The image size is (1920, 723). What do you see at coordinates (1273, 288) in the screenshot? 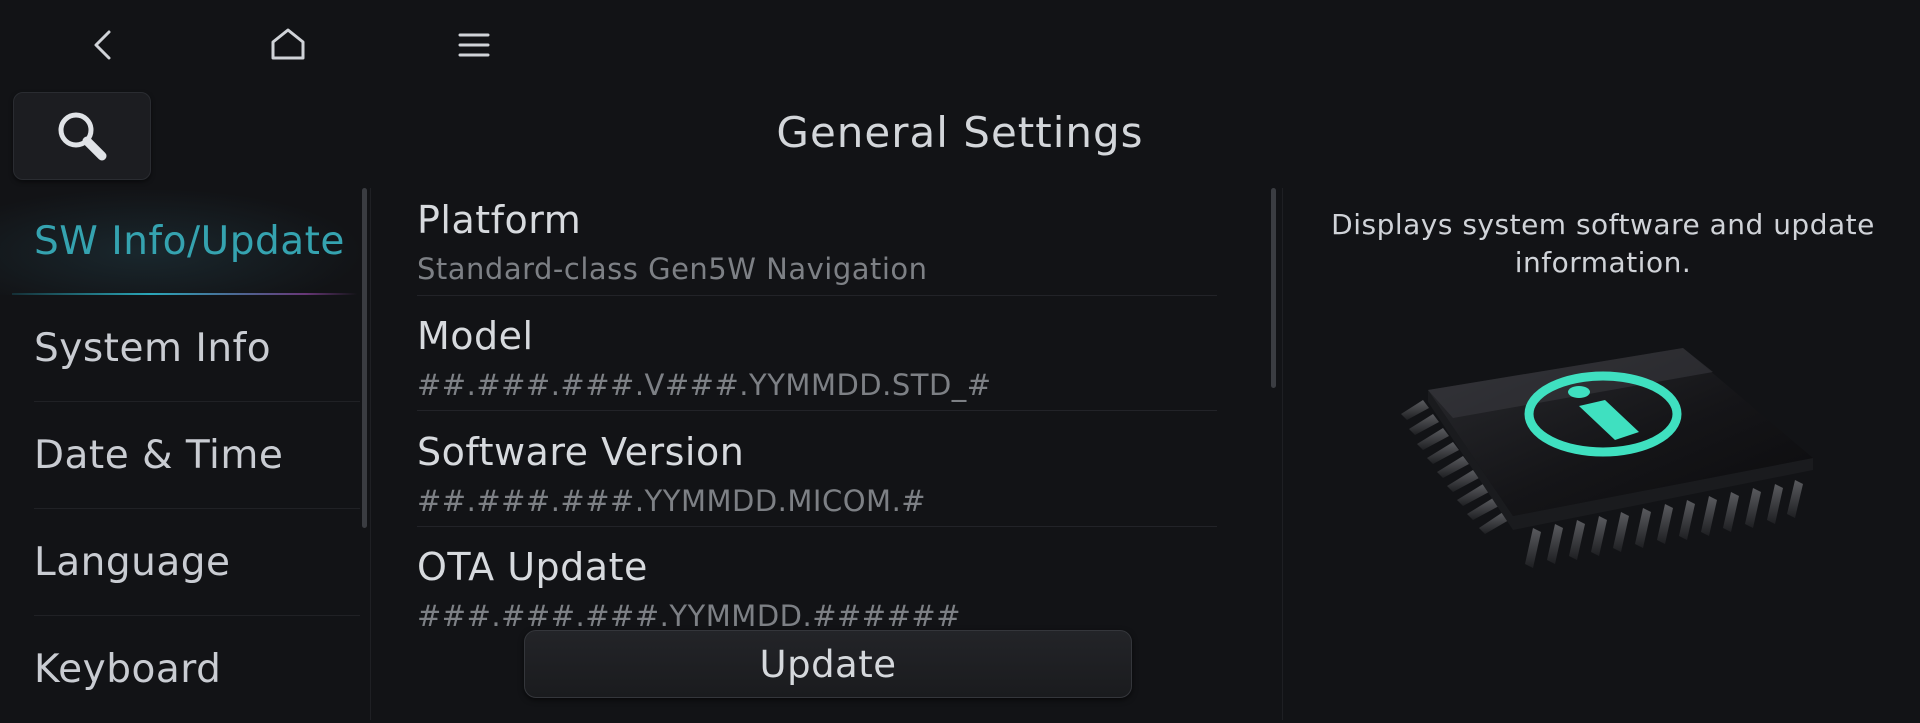
I see `content-scrollbar` at bounding box center [1273, 288].